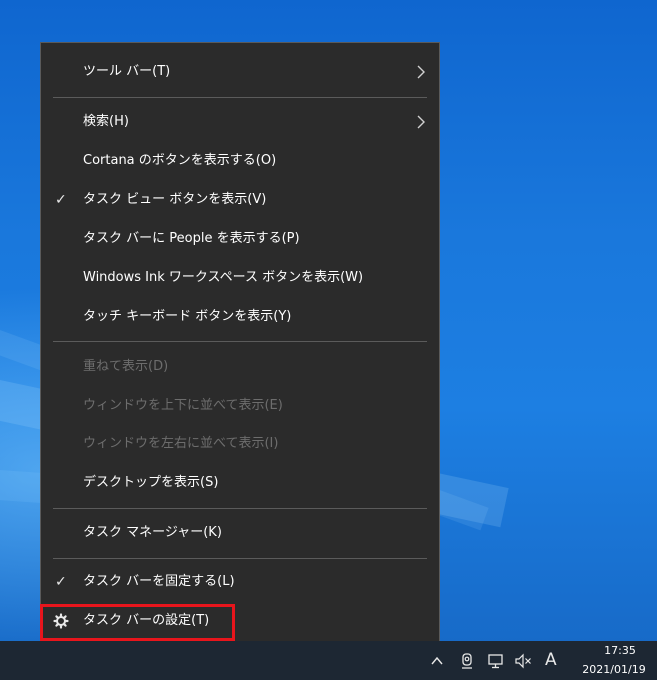  What do you see at coordinates (620, 651) in the screenshot?
I see `clock-time: 17:35` at bounding box center [620, 651].